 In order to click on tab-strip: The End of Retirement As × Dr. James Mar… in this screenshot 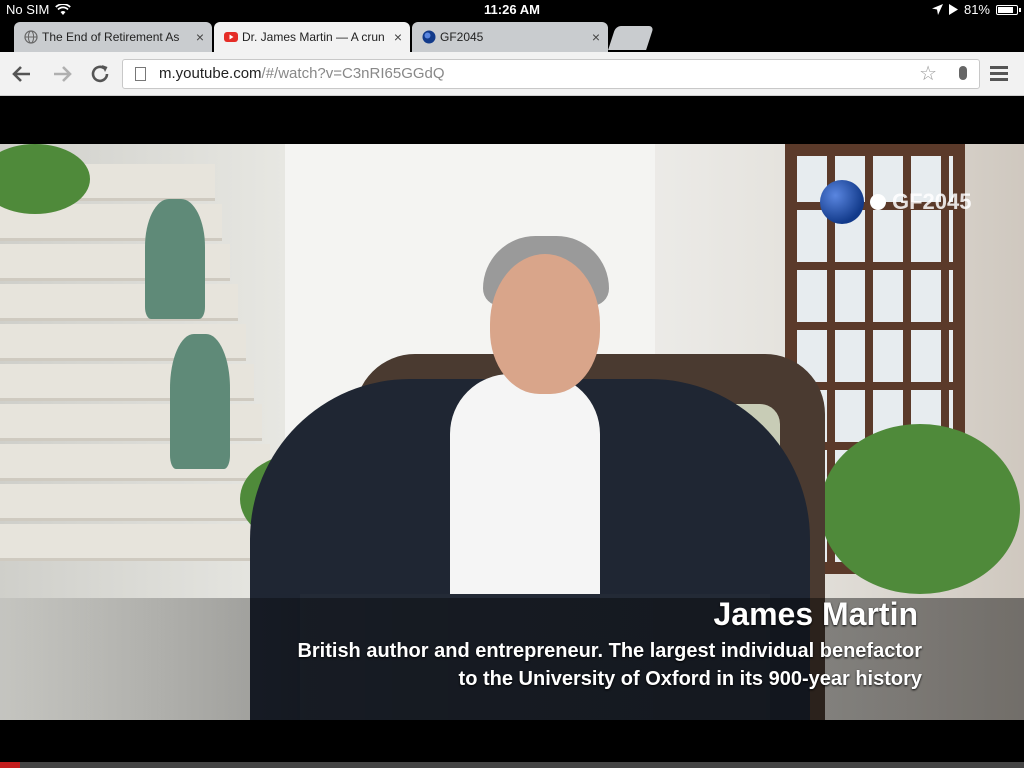, I will do `click(512, 36)`.